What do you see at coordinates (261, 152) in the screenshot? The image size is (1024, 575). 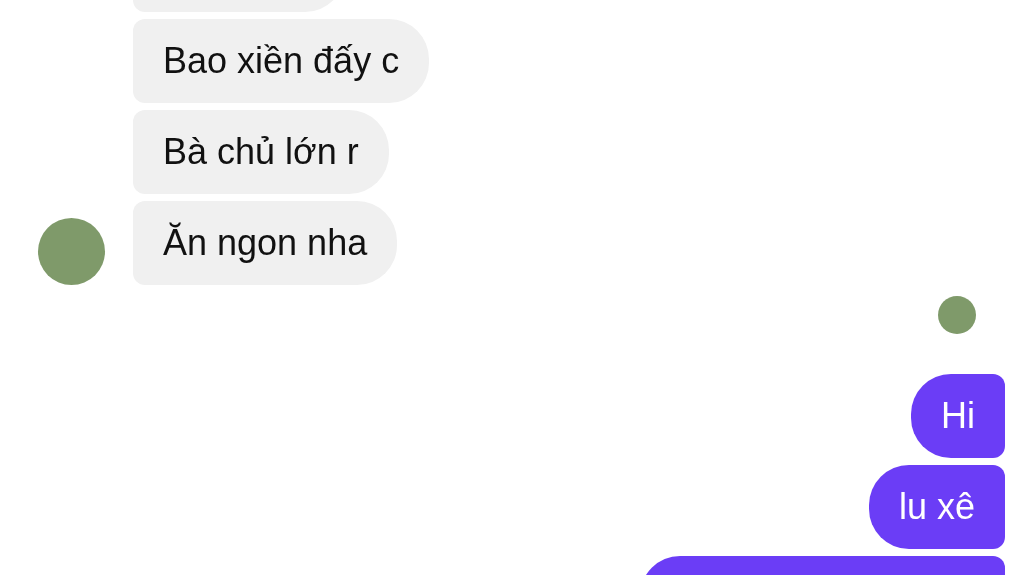 I see `message-bubble: Bà chủ lớn r` at bounding box center [261, 152].